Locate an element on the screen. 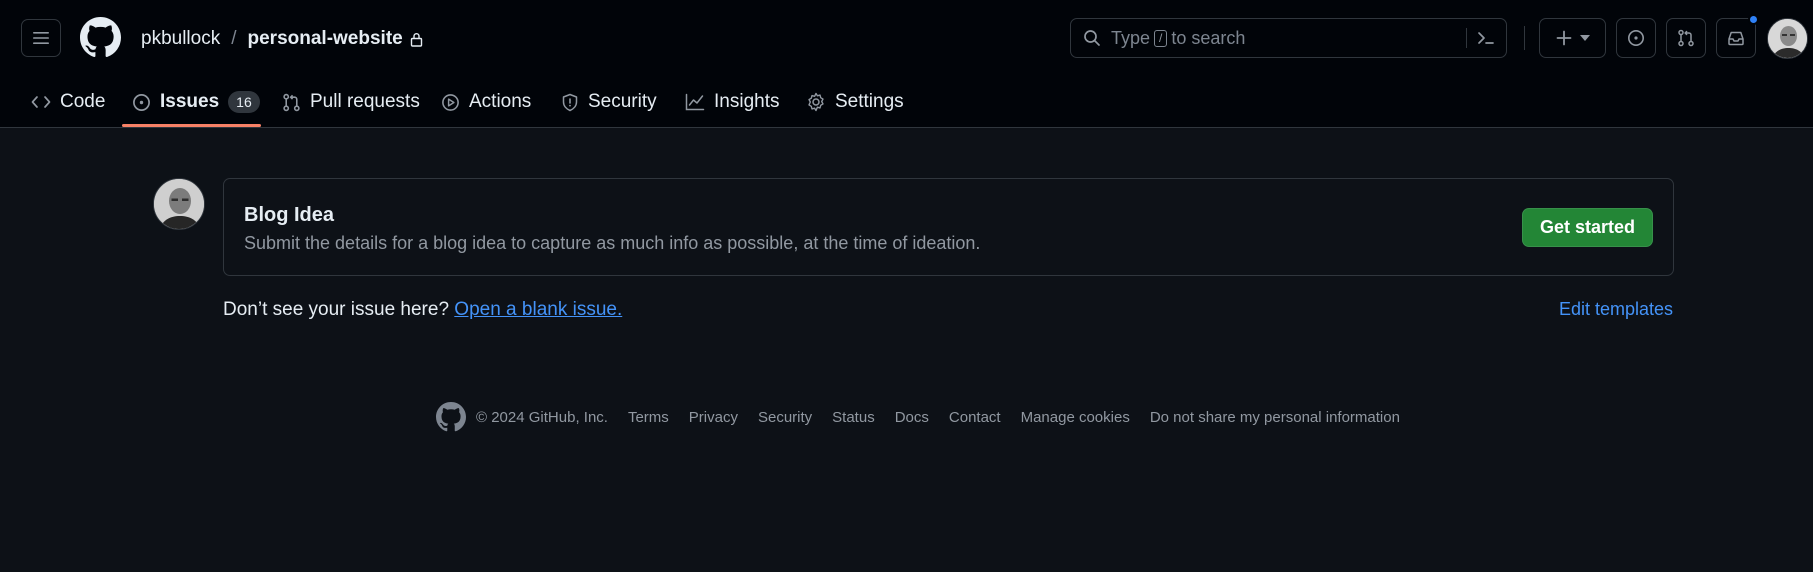 The width and height of the screenshot is (1813, 572). search-placeholder-prefix: Type is located at coordinates (1131, 37).